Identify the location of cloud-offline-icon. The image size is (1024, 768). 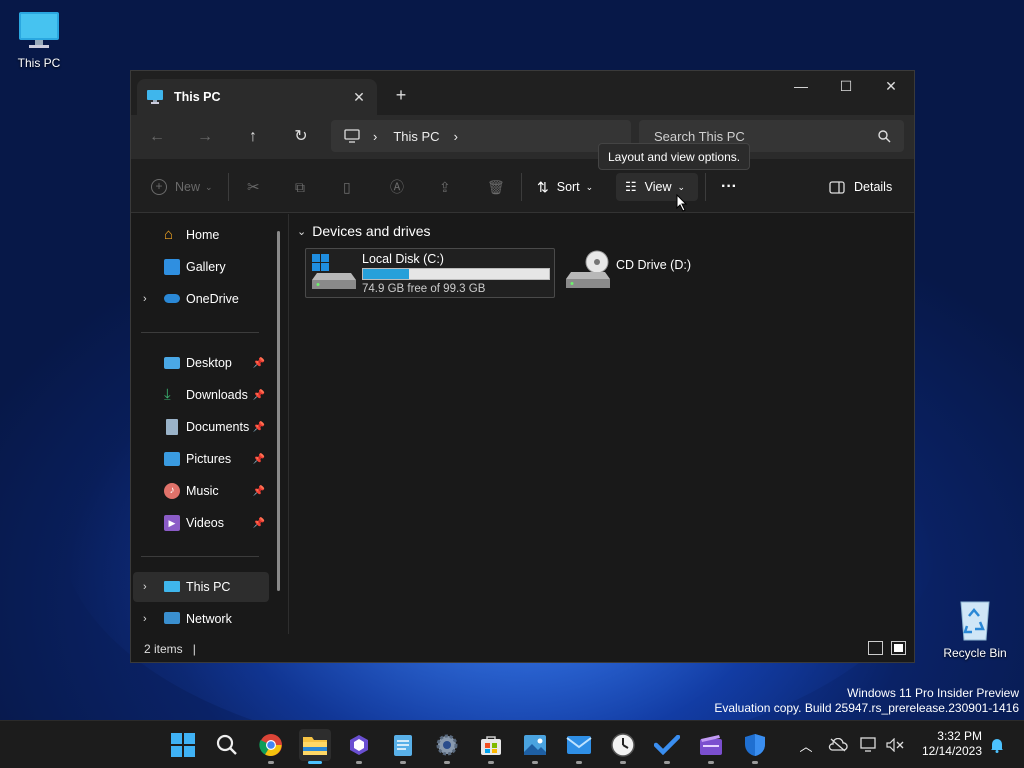
(838, 745).